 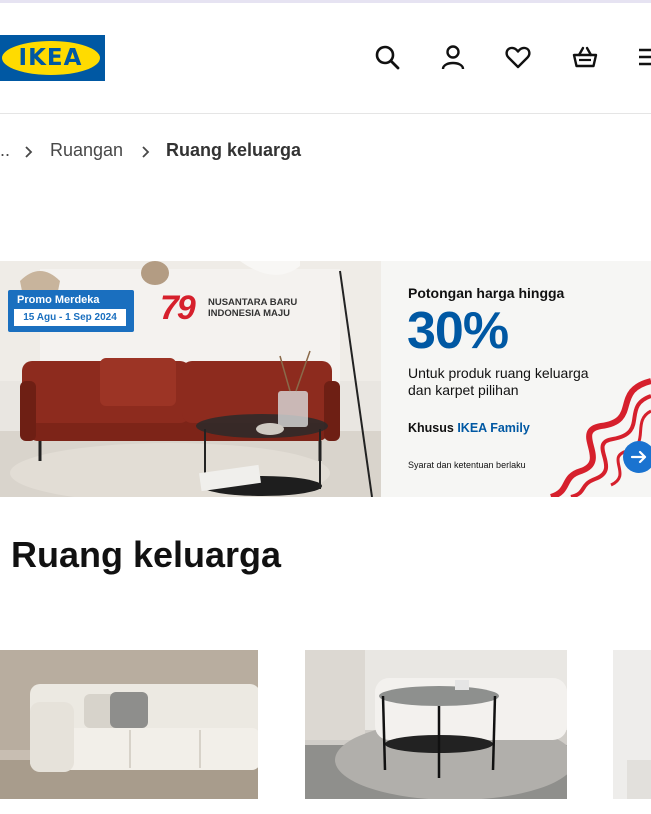 What do you see at coordinates (70, 317) in the screenshot?
I see `promo-dates: 15 Agu - 1 Sep 2024` at bounding box center [70, 317].